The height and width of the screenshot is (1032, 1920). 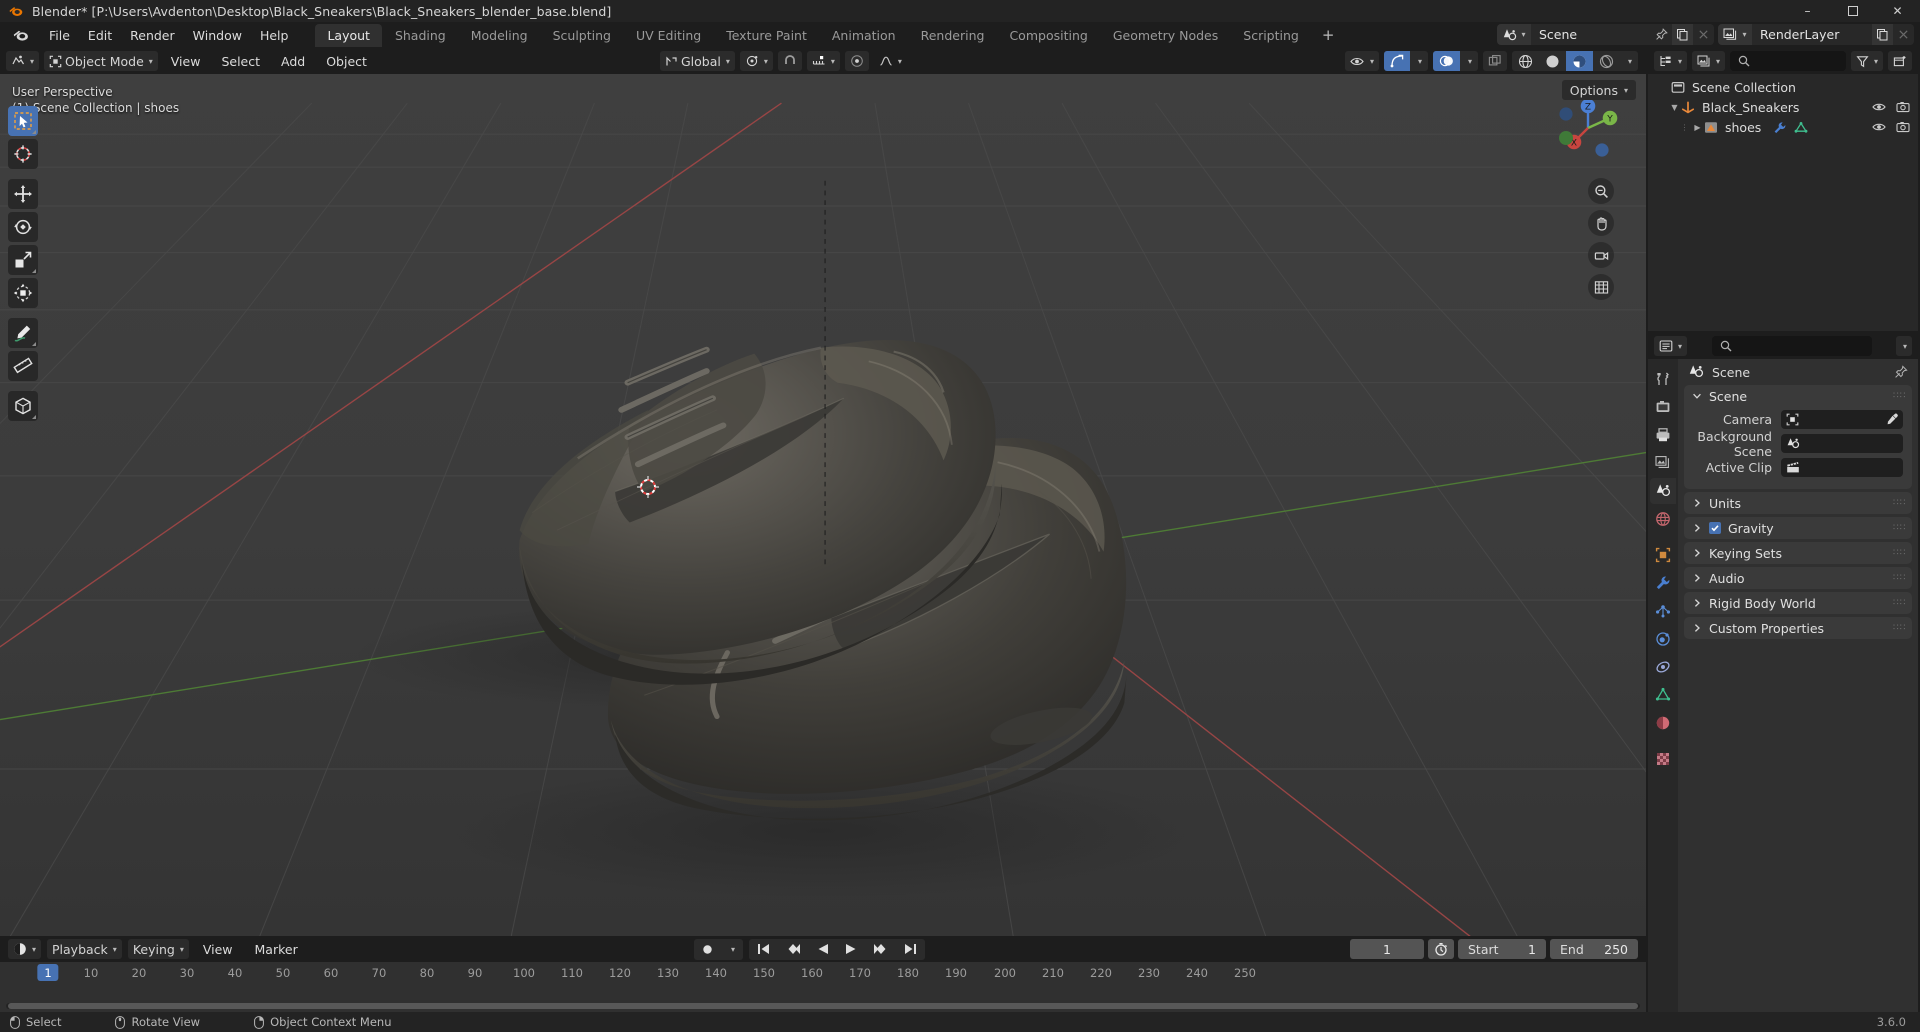 What do you see at coordinates (25, 949) in the screenshot?
I see `editor-type-timeline-icon: ▾` at bounding box center [25, 949].